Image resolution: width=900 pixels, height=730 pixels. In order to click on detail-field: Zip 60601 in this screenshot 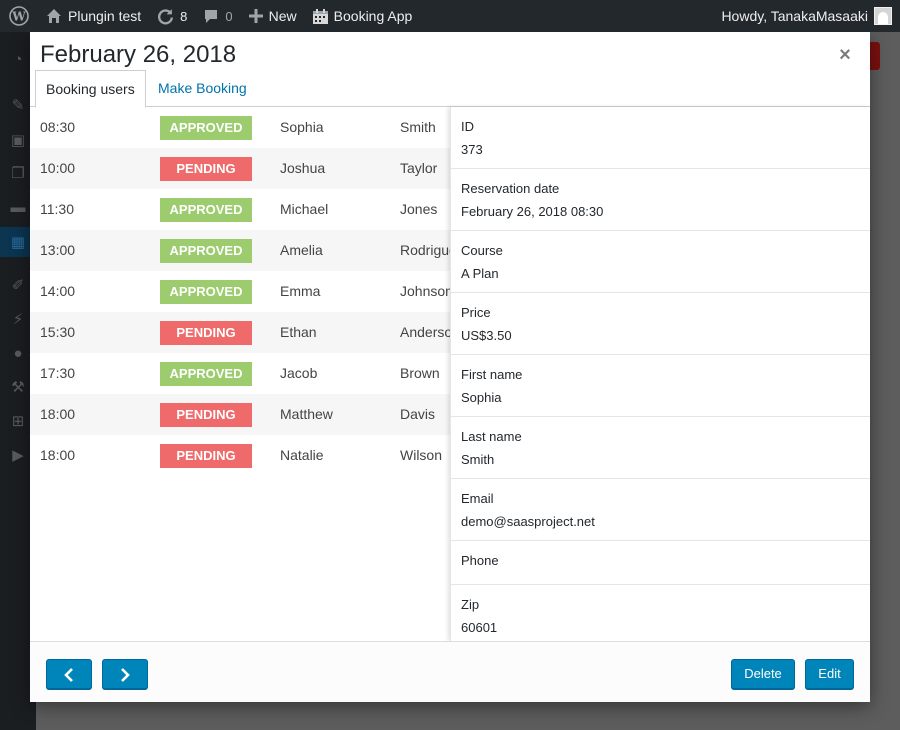, I will do `click(660, 613)`.